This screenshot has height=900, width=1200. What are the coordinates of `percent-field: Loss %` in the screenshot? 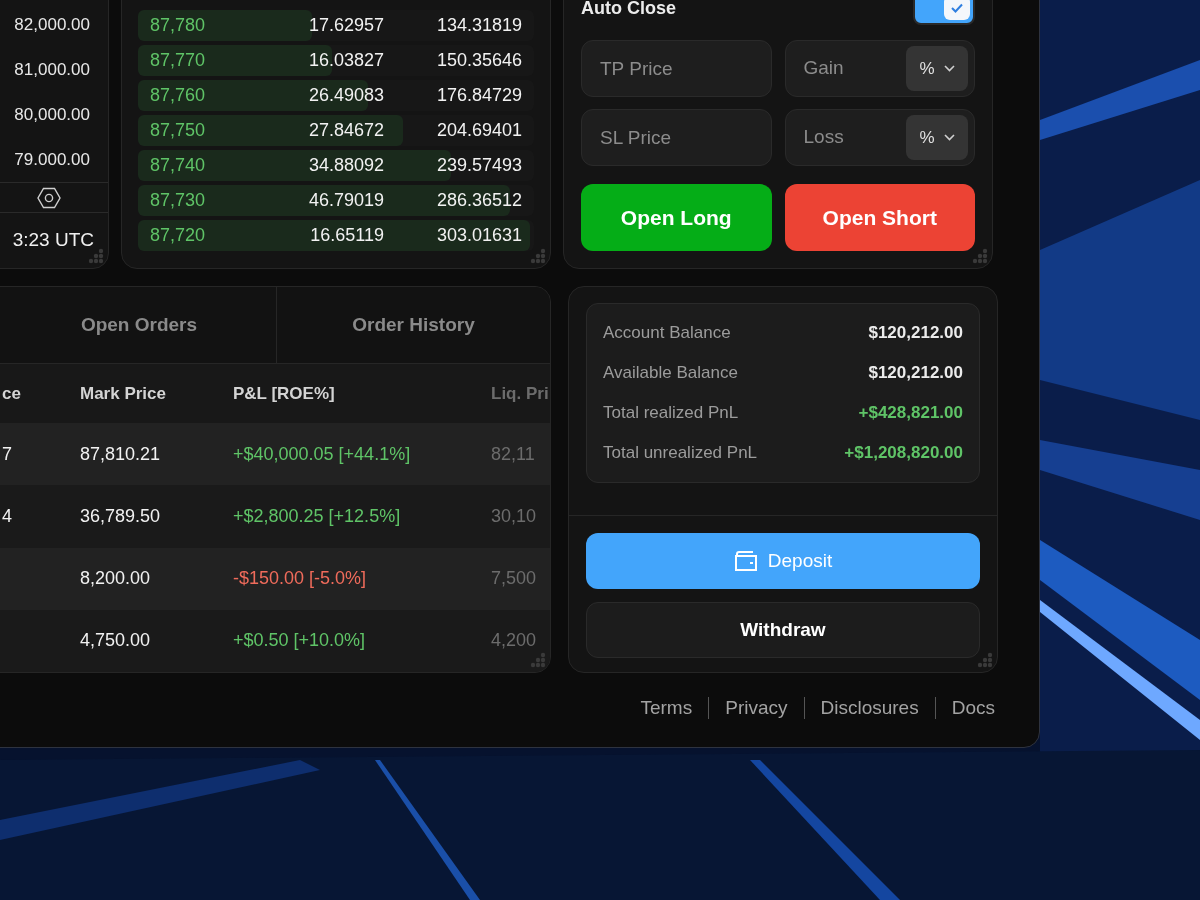 It's located at (879, 137).